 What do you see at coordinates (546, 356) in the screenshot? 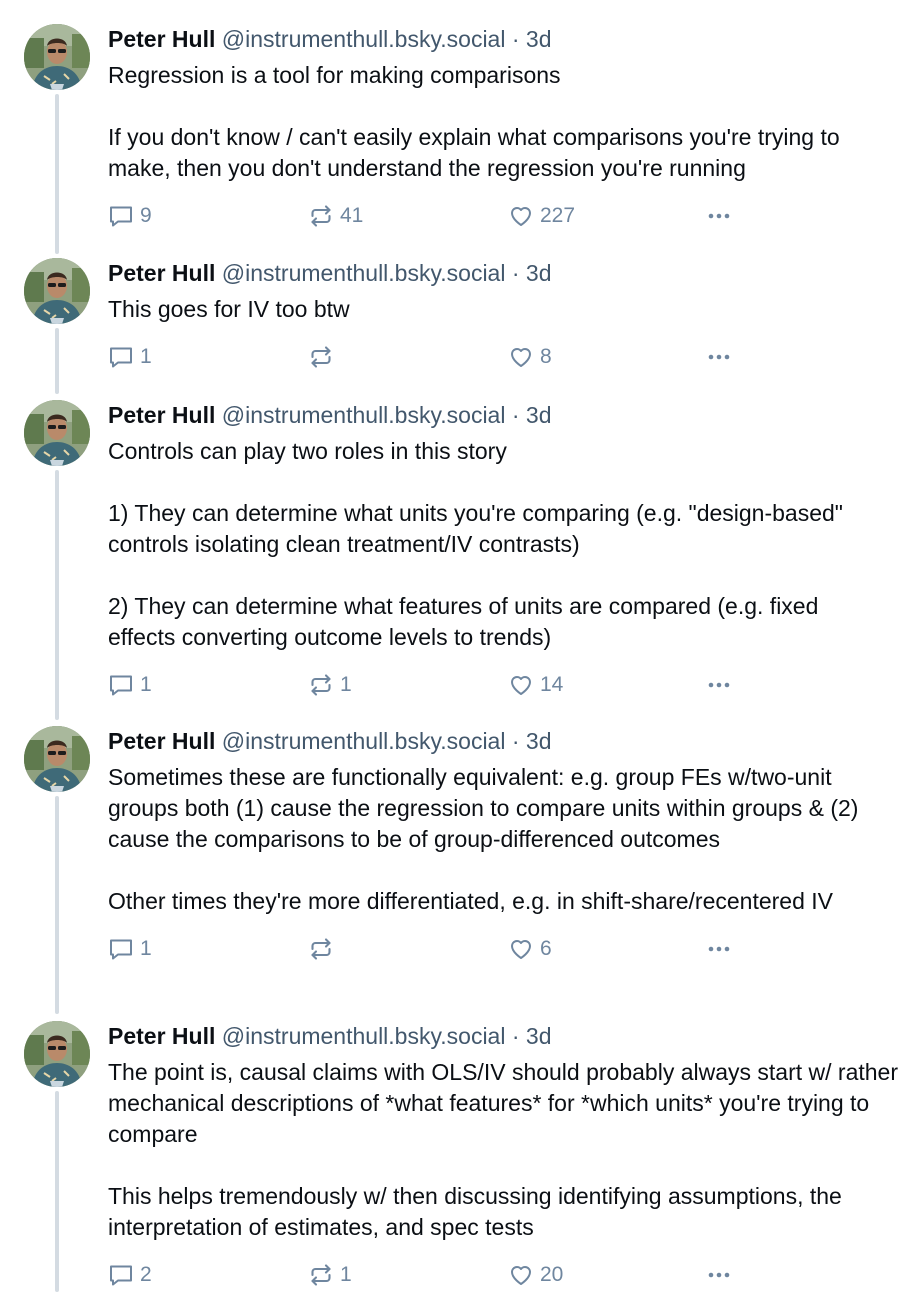
I see `like-count: 8` at bounding box center [546, 356].